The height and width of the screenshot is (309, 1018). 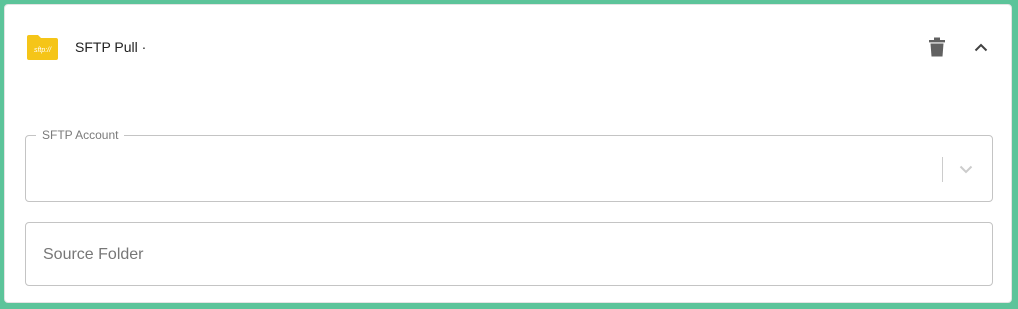 I want to click on chevron-down-icon, so click(x=966, y=169).